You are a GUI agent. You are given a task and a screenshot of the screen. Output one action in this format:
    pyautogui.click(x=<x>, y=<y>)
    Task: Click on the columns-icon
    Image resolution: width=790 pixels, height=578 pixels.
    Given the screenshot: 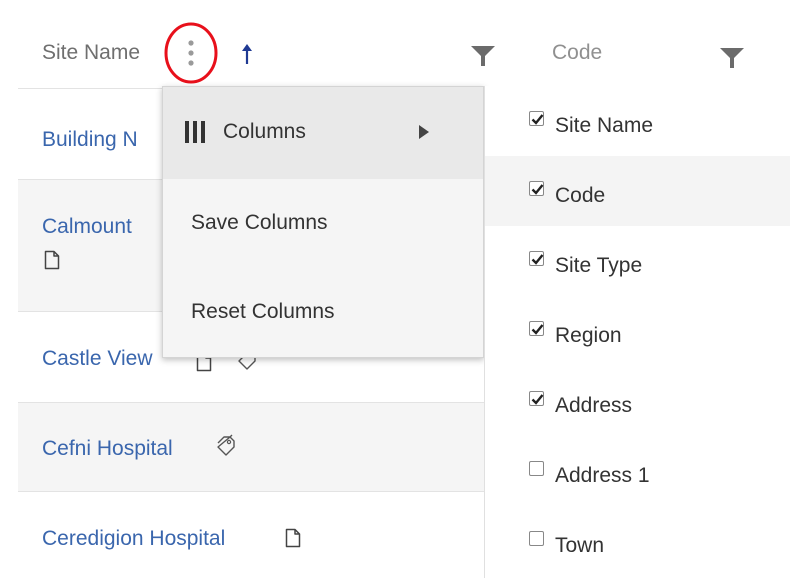 What is the action you would take?
    pyautogui.click(x=195, y=132)
    